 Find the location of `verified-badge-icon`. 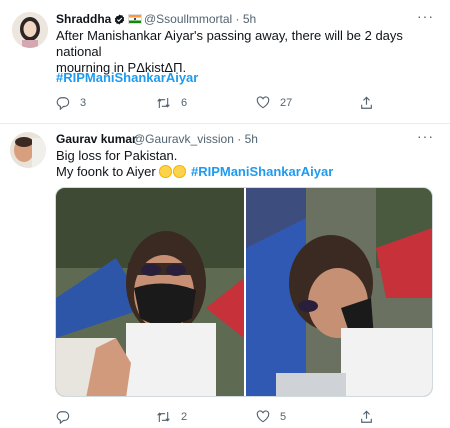

verified-badge-icon is located at coordinates (119, 21).